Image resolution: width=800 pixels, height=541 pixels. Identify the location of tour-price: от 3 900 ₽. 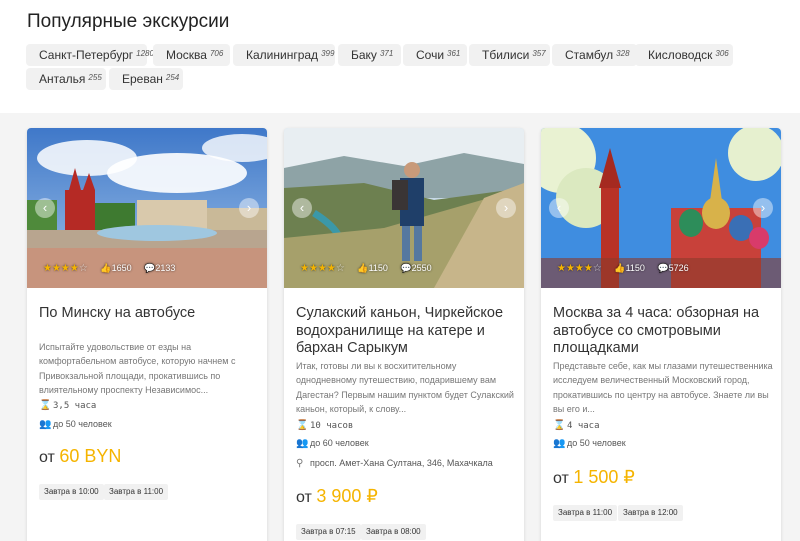
(337, 496).